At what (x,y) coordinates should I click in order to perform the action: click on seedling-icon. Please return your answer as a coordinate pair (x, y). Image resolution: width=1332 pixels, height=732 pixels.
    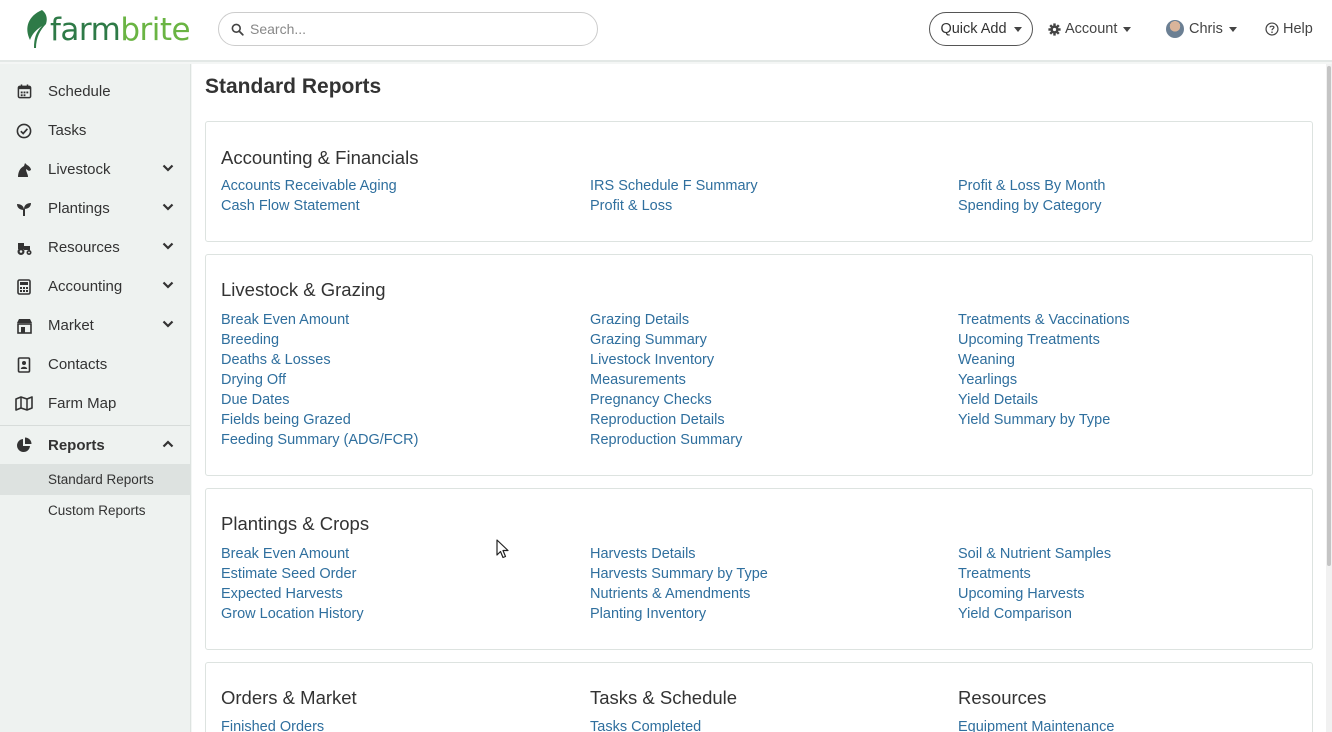
    Looking at the image, I should click on (24, 209).